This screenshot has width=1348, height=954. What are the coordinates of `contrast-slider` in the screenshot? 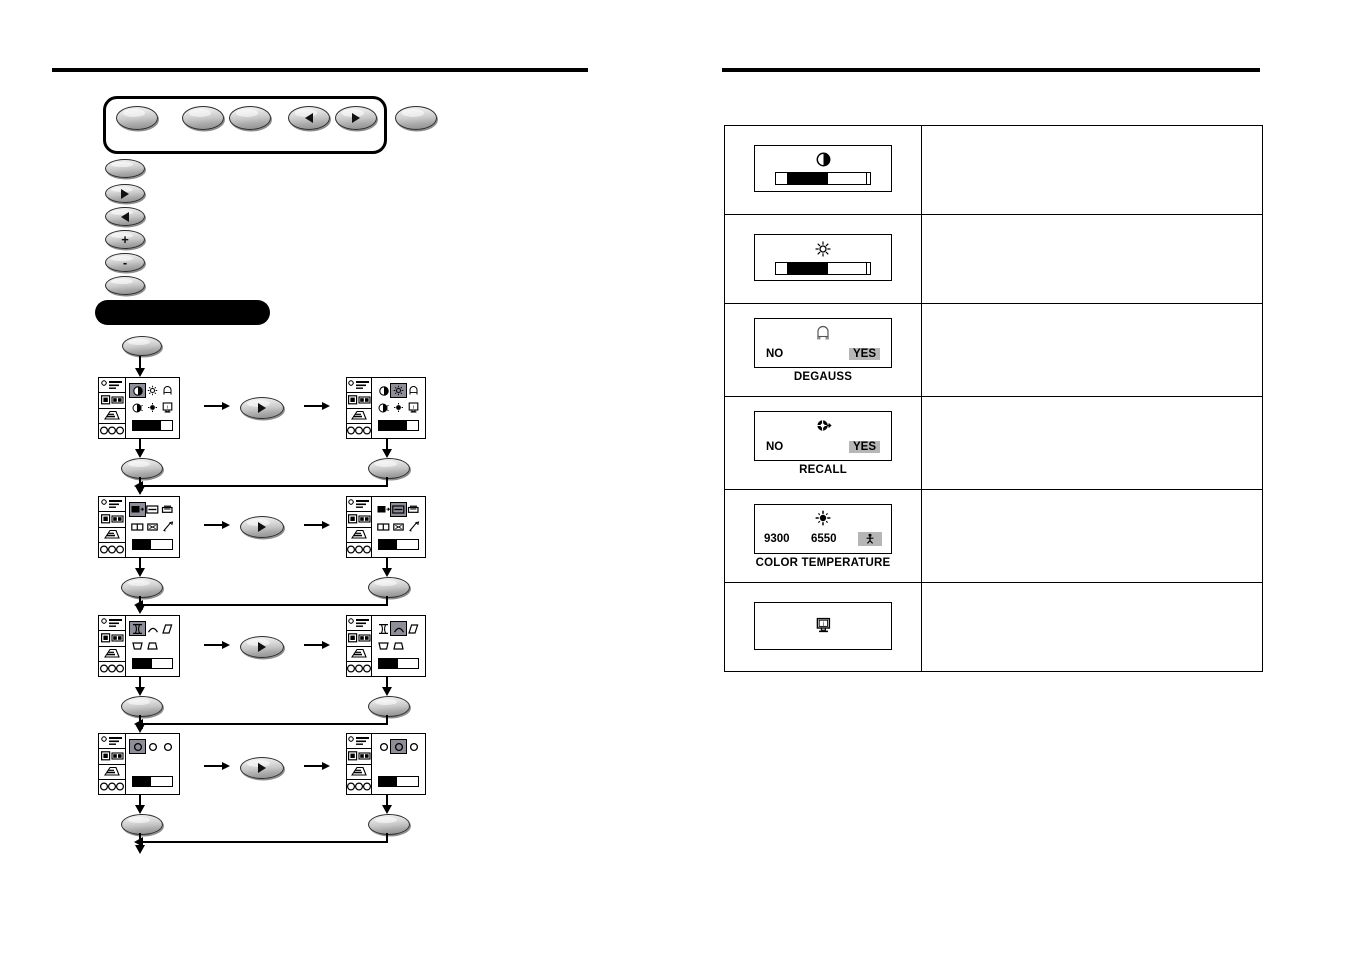 It's located at (823, 178).